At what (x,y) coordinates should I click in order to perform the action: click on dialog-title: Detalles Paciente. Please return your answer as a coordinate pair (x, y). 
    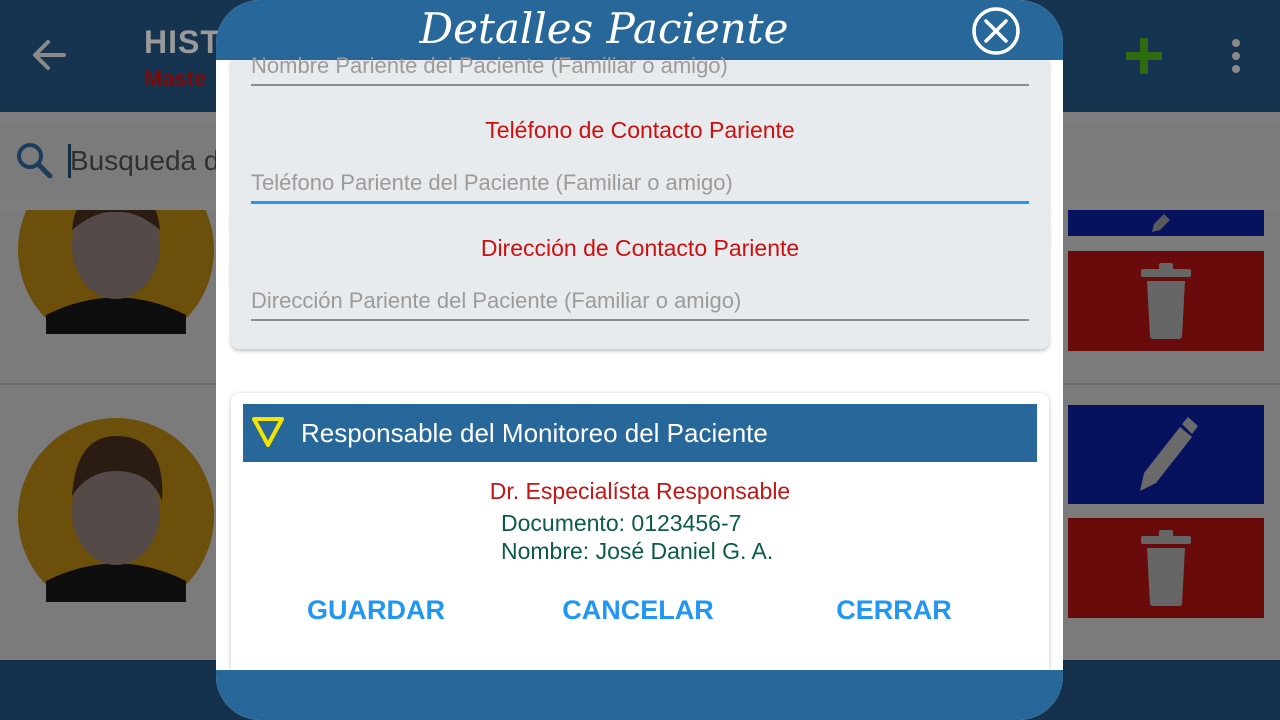
    Looking at the image, I should click on (604, 28).